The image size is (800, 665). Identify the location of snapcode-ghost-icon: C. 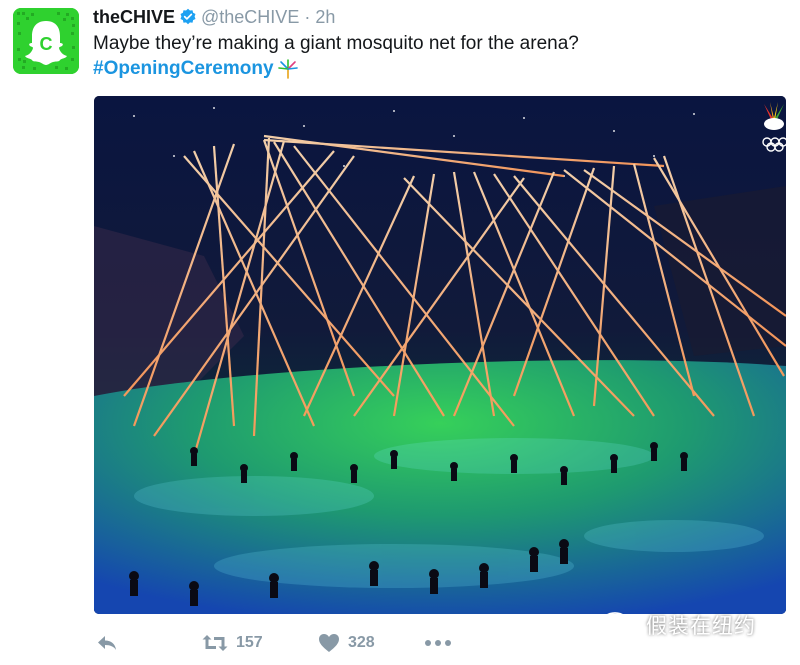
(46, 41).